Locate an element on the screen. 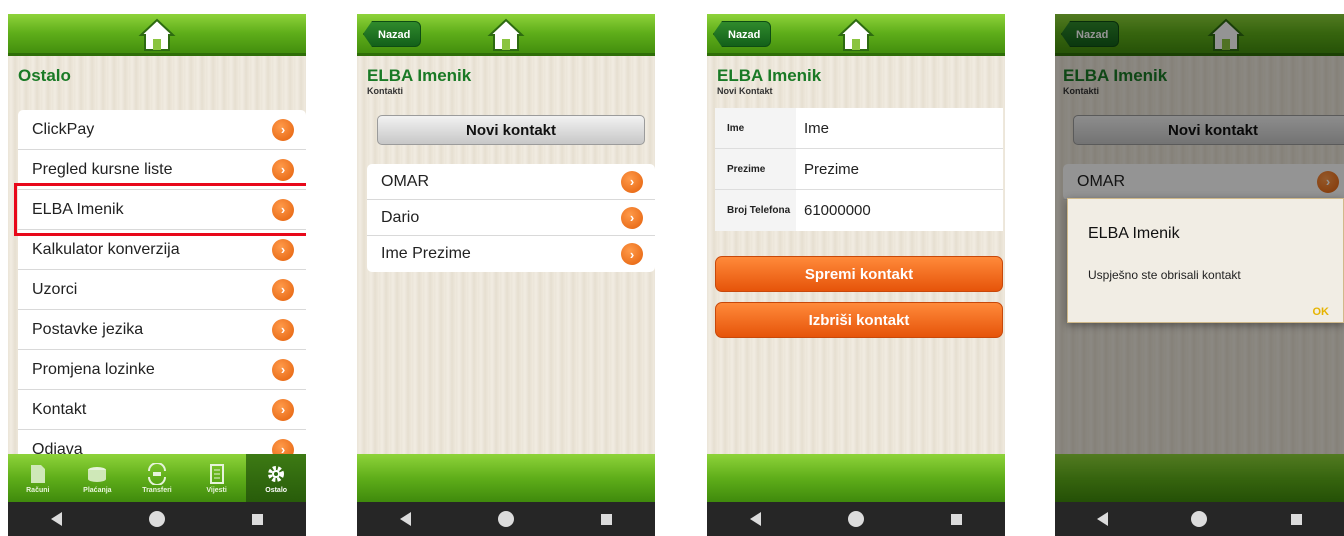 The width and height of the screenshot is (1344, 536). menu-item-postavke-jezika: Postavke jezika › is located at coordinates (162, 330).